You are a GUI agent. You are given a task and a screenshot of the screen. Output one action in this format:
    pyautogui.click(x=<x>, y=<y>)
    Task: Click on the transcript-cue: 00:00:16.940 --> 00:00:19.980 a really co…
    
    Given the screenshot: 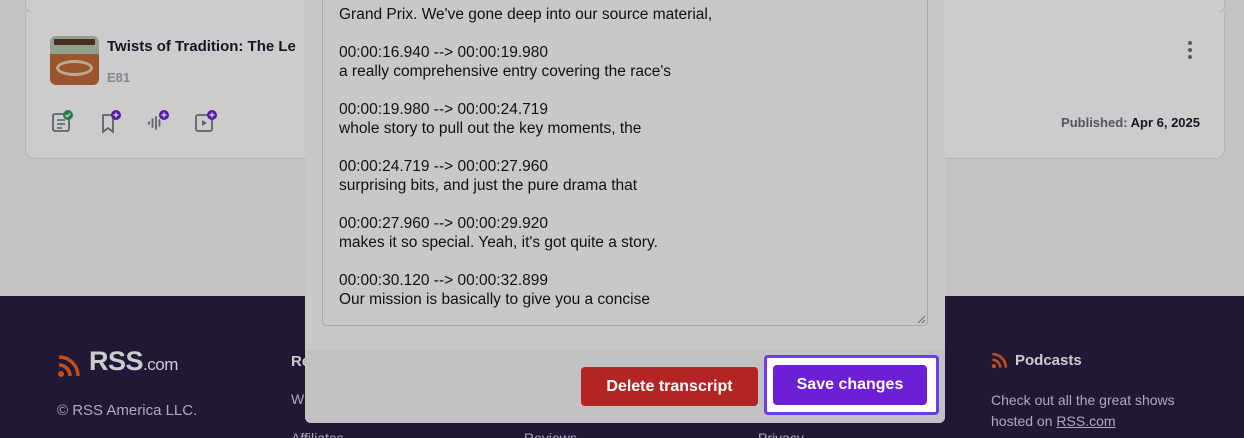 What is the action you would take?
    pyautogui.click(x=505, y=62)
    